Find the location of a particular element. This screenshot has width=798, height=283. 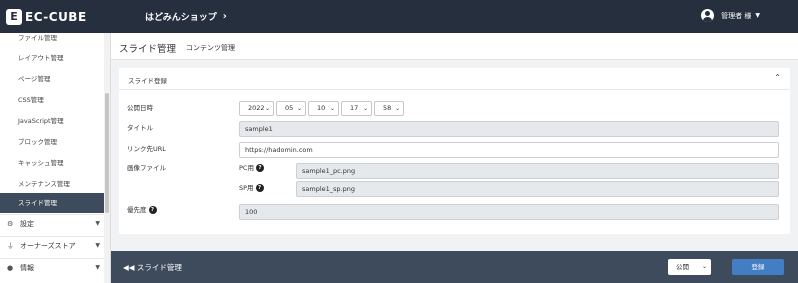

card-header: スライド登録 ⌃ is located at coordinates (454, 79).